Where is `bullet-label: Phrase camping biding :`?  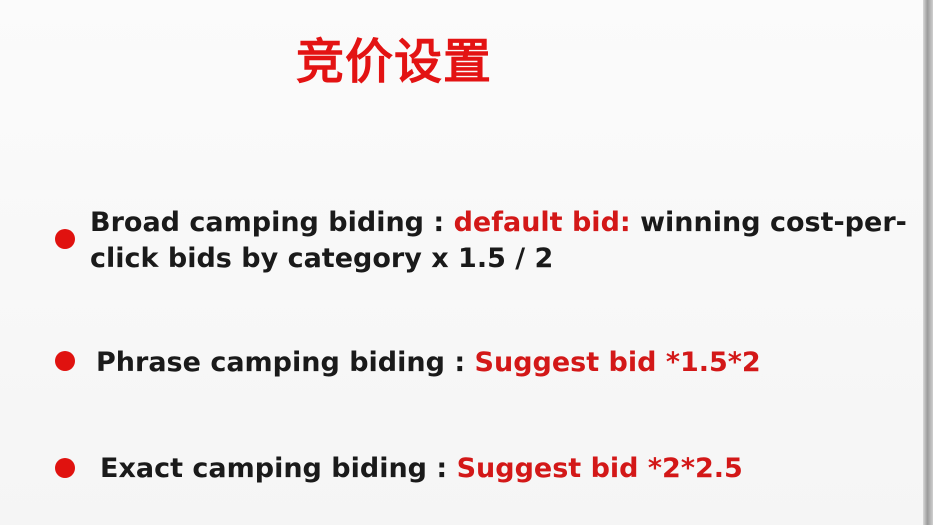 bullet-label: Phrase camping biding : is located at coordinates (285, 362).